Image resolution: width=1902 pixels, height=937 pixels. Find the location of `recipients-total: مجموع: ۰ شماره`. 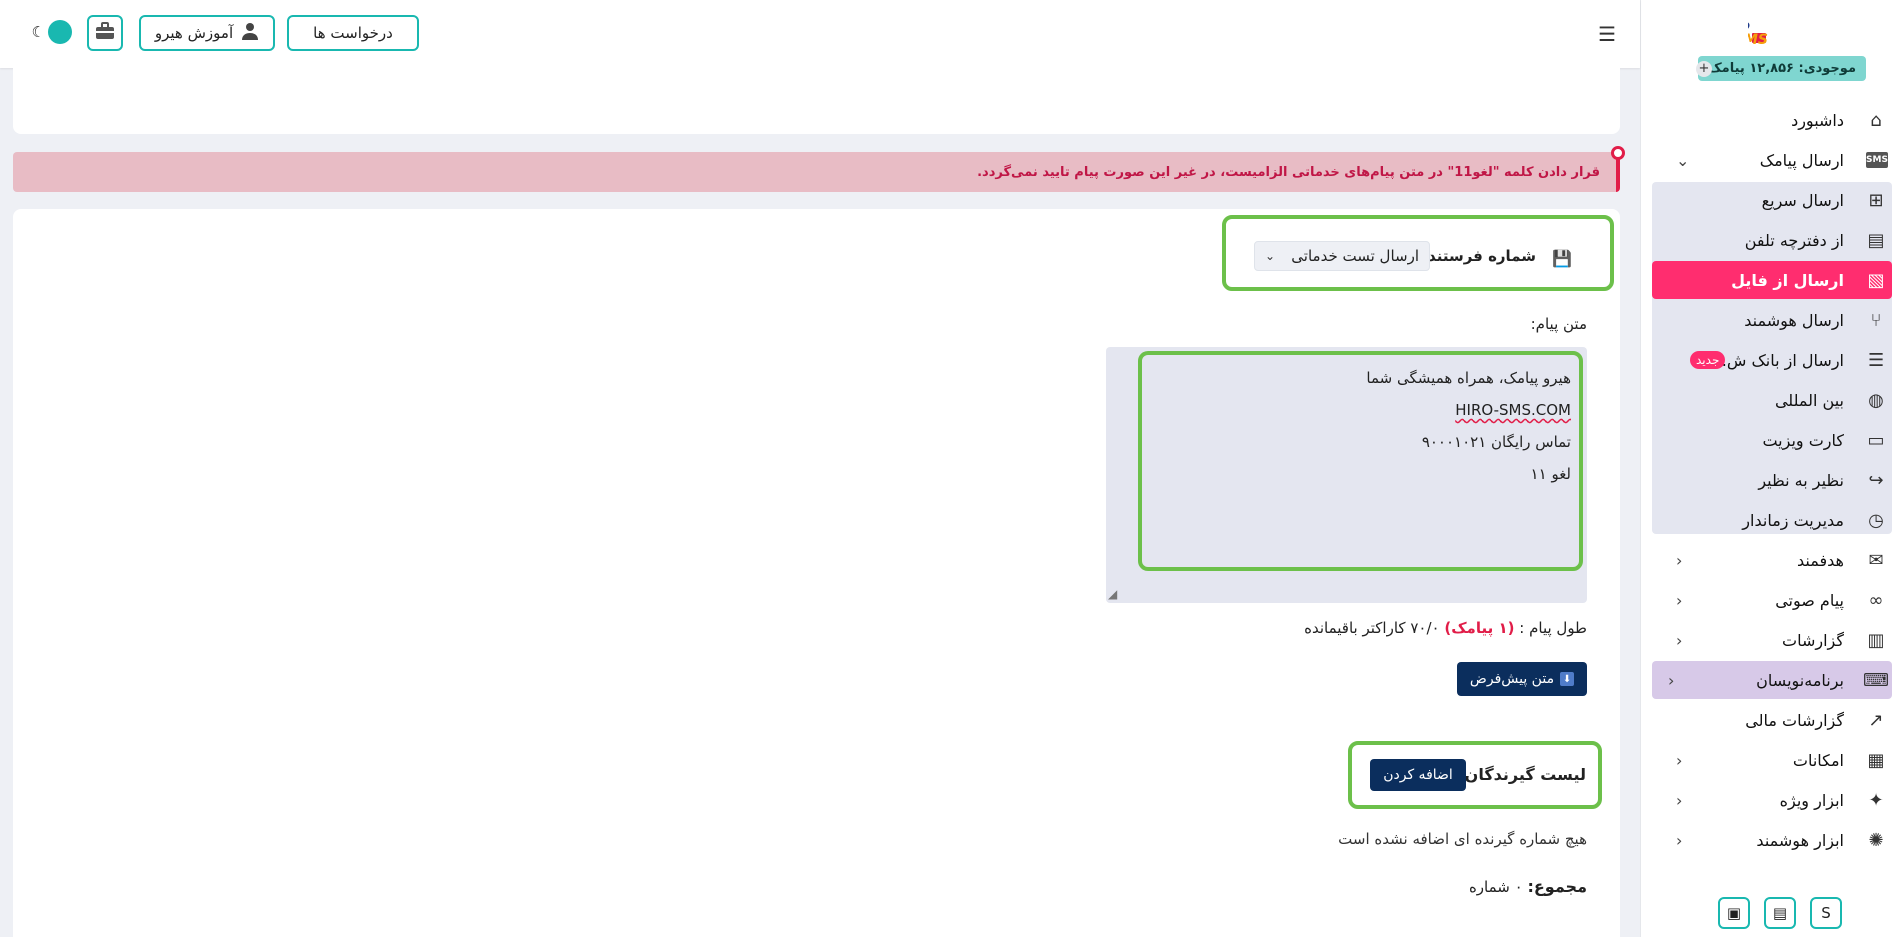

recipients-total: مجموع: ۰ شماره is located at coordinates (1528, 886).